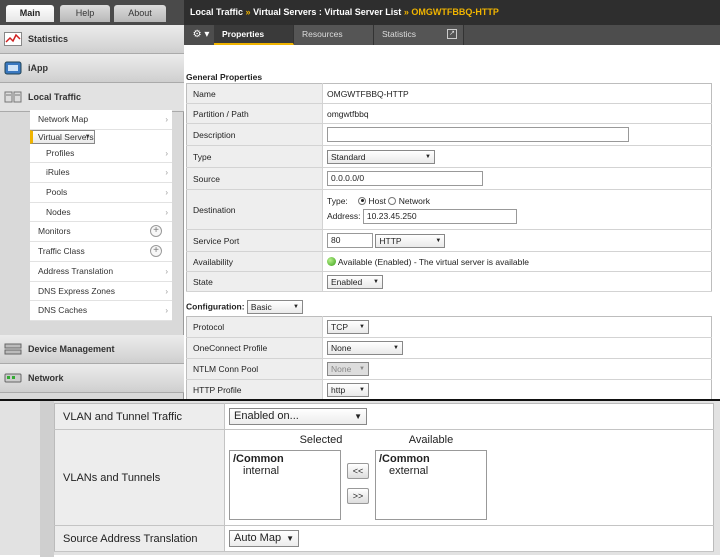 The image size is (720, 557). I want to click on available-listbox: /Common external, so click(431, 485).